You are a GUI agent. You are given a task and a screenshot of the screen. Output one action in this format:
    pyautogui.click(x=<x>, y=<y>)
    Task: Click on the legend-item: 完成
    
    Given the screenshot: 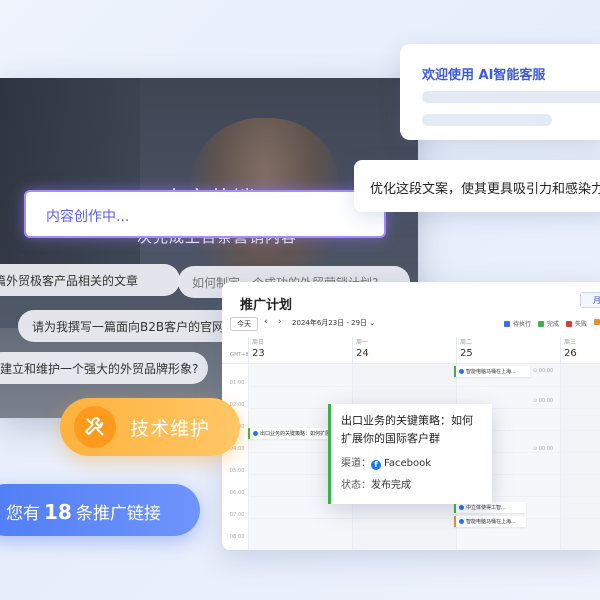 What is the action you would take?
    pyautogui.click(x=548, y=323)
    